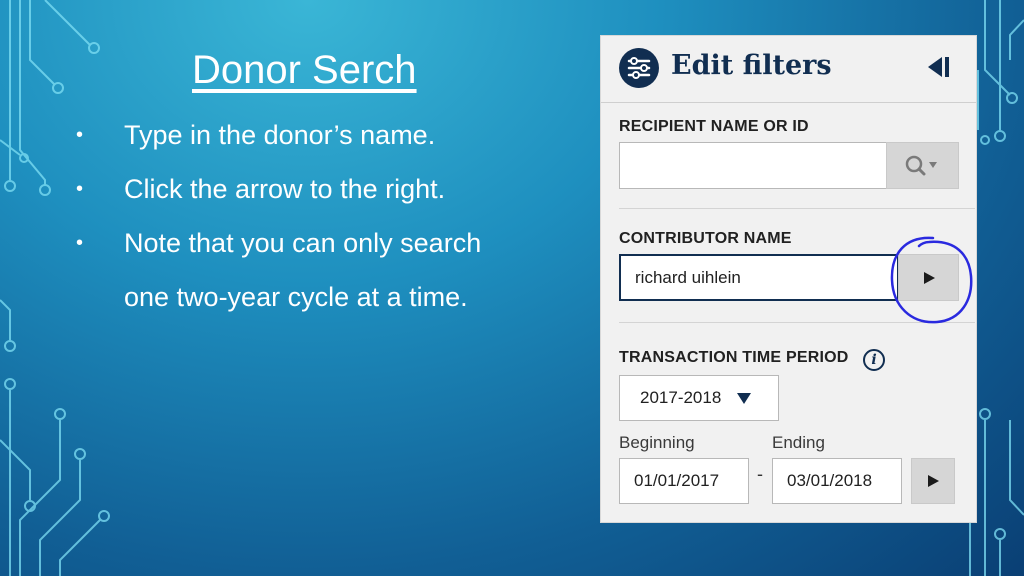 The width and height of the screenshot is (1024, 576). I want to click on bullet-text: Click the arrow to the right., so click(285, 189).